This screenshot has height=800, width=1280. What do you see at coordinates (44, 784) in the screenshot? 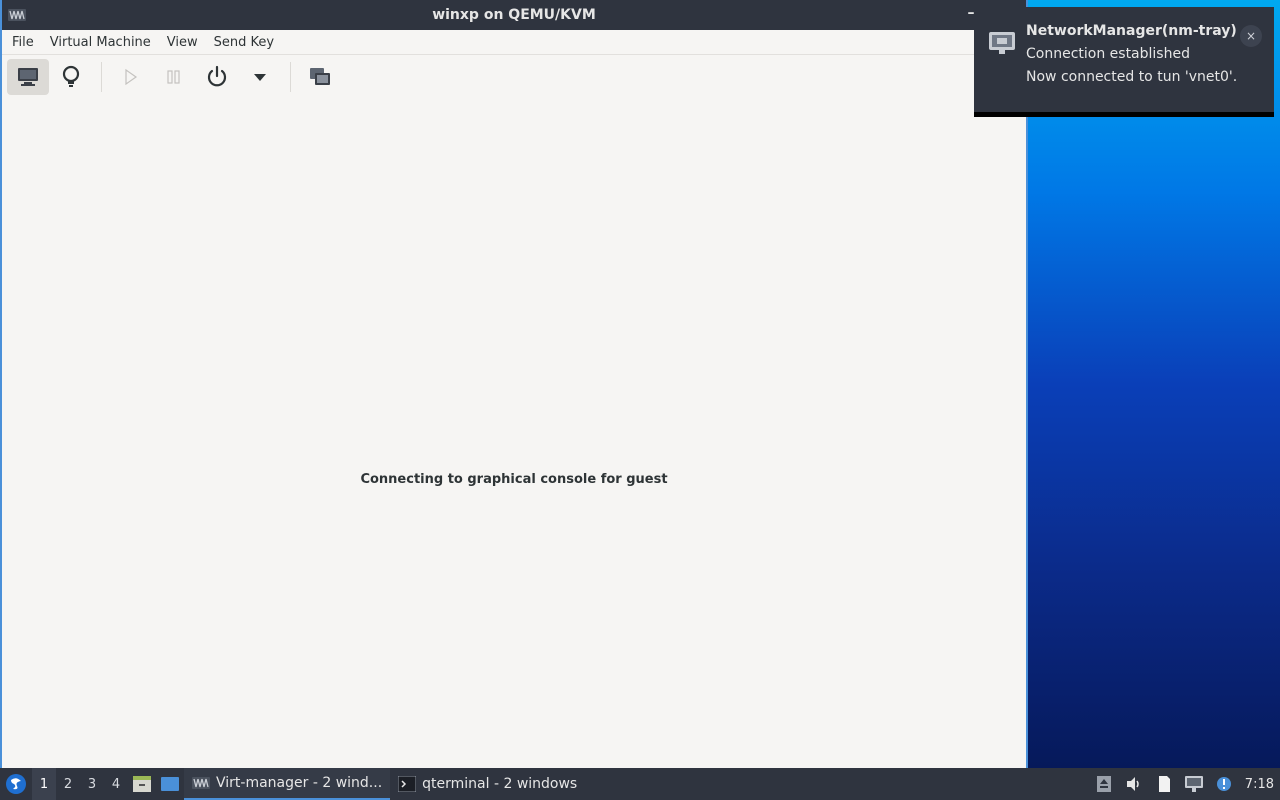
I see `desktop-1-button: 1` at bounding box center [44, 784].